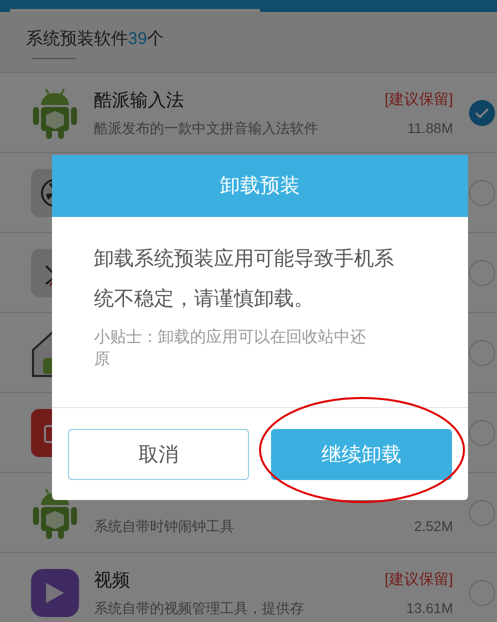 Image resolution: width=497 pixels, height=622 pixels. I want to click on app-description: 酷派发布的一款中文拼音输入法软件, so click(206, 128).